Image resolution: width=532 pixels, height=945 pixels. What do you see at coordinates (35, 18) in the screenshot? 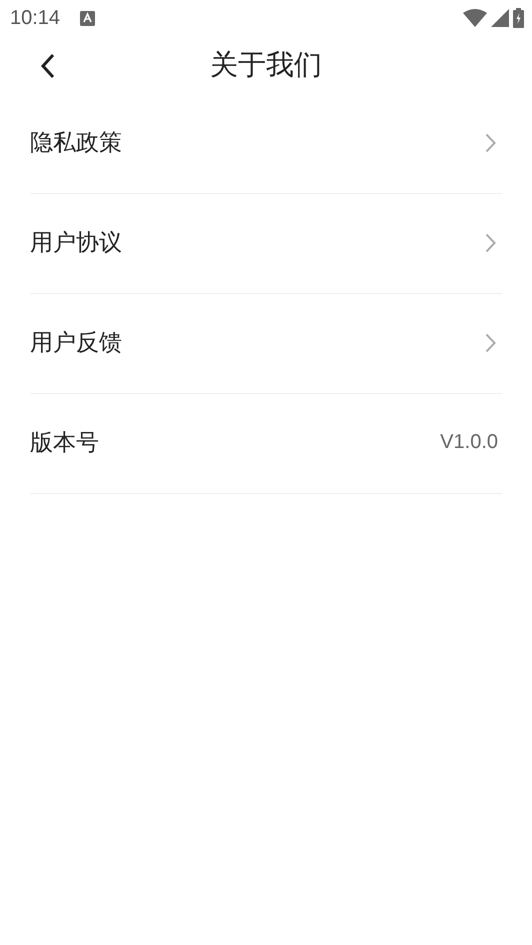
I see `status-time: 10:14` at bounding box center [35, 18].